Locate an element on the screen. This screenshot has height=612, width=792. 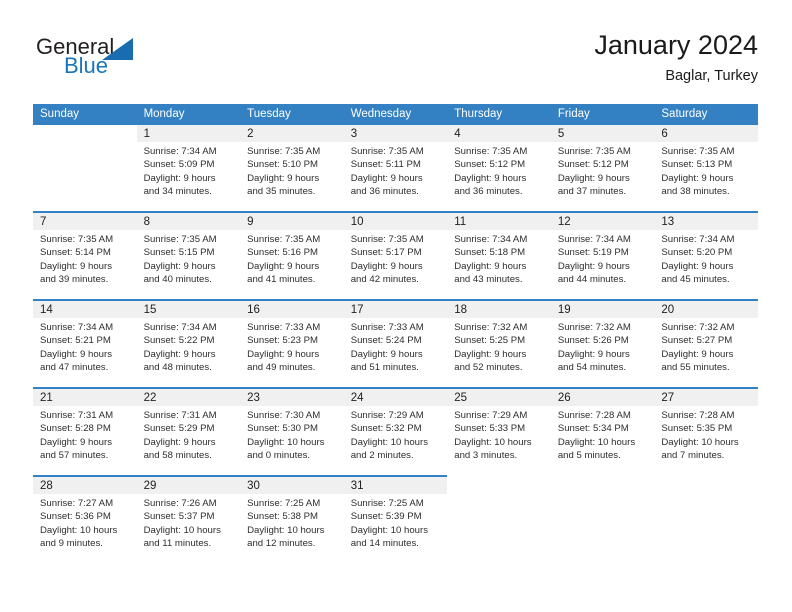
daylight-line2: and 52 minutes. is located at coordinates (488, 368).